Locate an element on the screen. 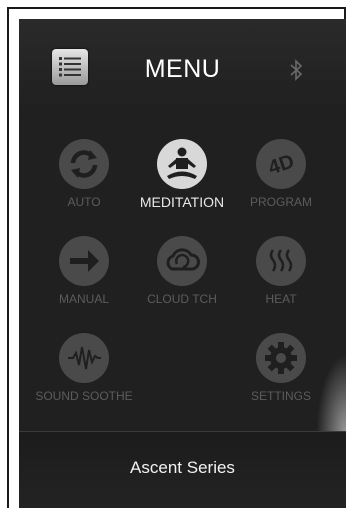  meditation-icon is located at coordinates (182, 164).